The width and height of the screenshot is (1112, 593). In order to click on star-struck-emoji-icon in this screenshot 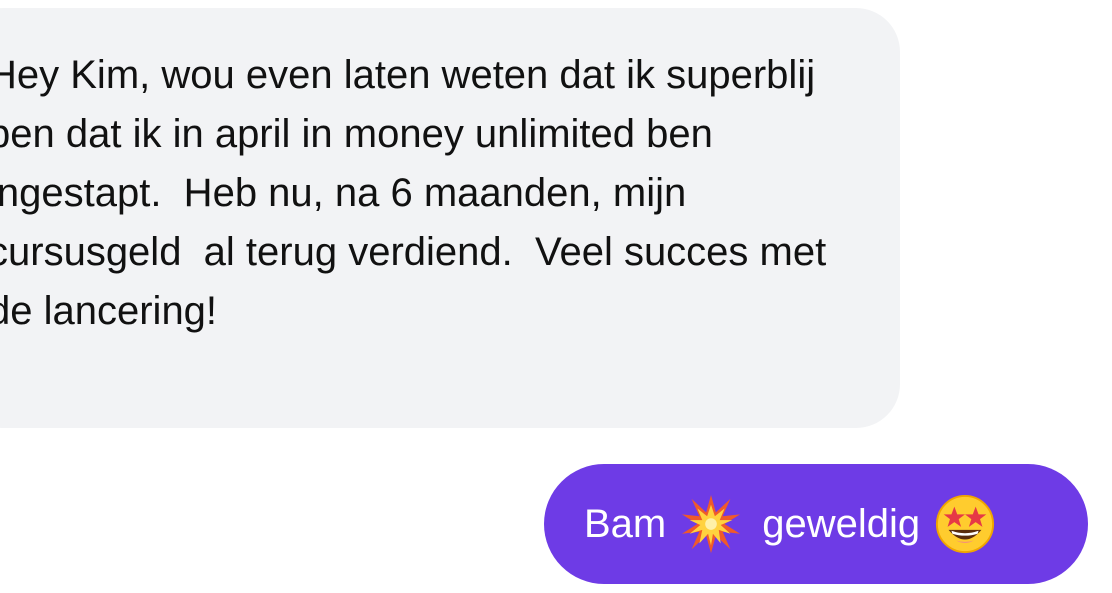, I will do `click(965, 524)`.